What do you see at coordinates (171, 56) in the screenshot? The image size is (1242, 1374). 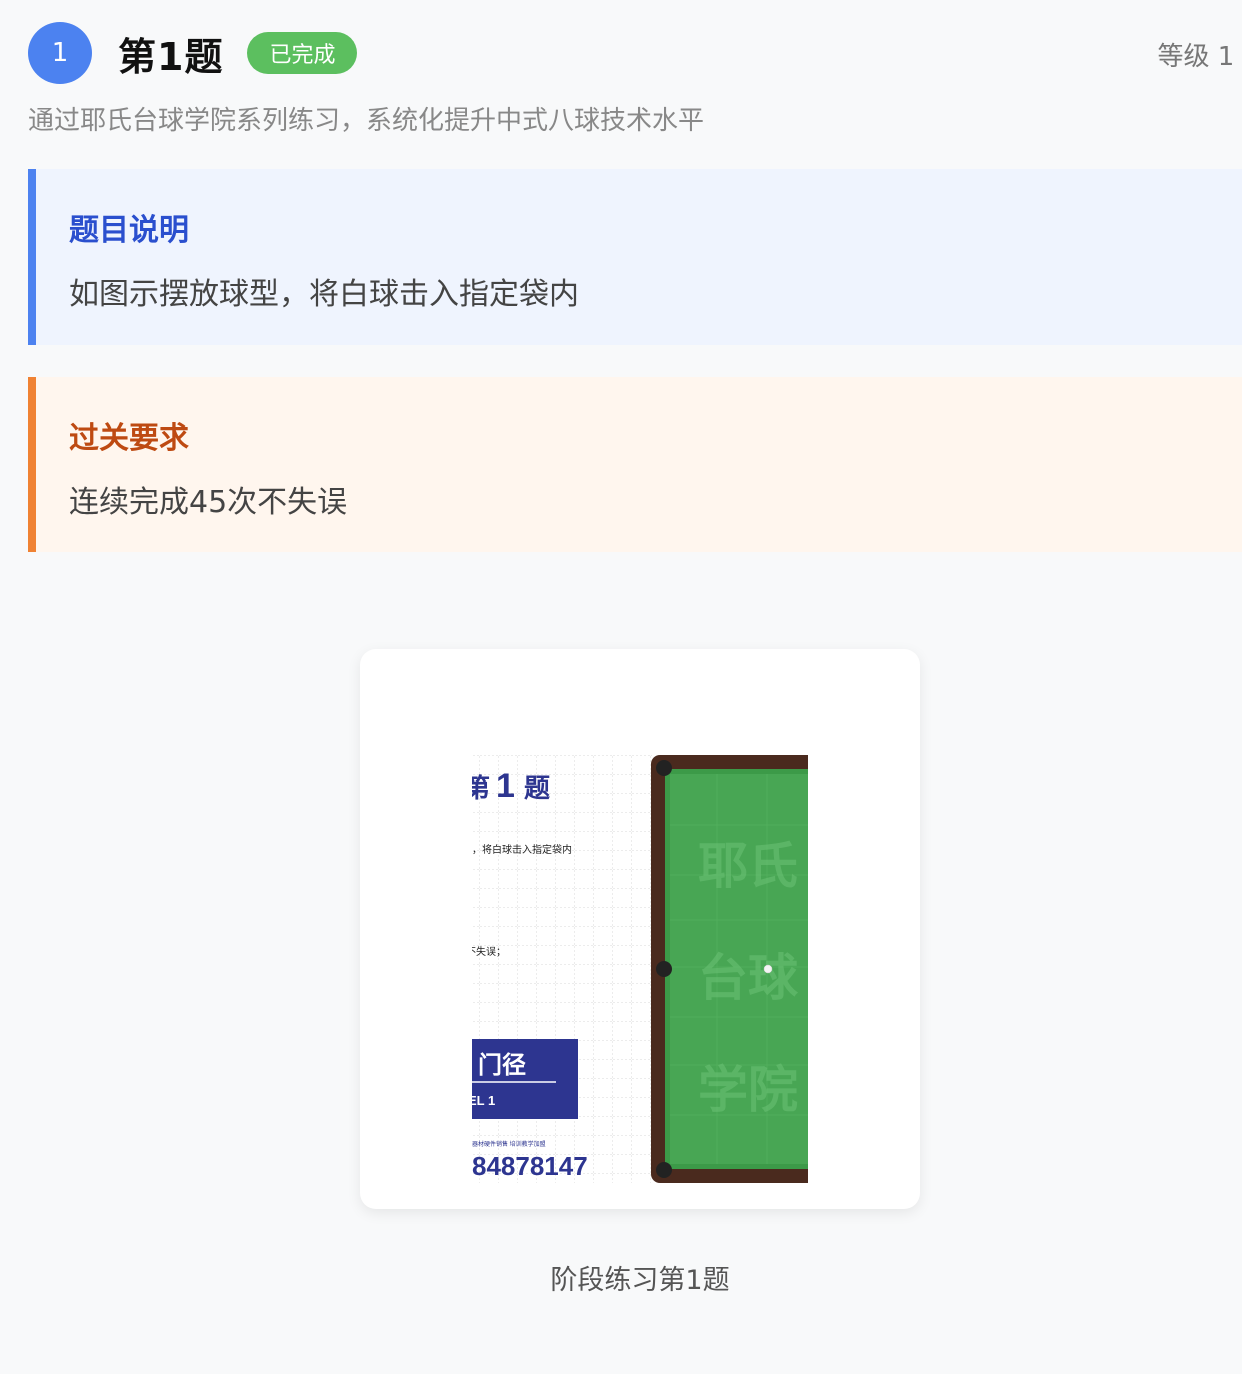 I see `question-title: 第1题` at bounding box center [171, 56].